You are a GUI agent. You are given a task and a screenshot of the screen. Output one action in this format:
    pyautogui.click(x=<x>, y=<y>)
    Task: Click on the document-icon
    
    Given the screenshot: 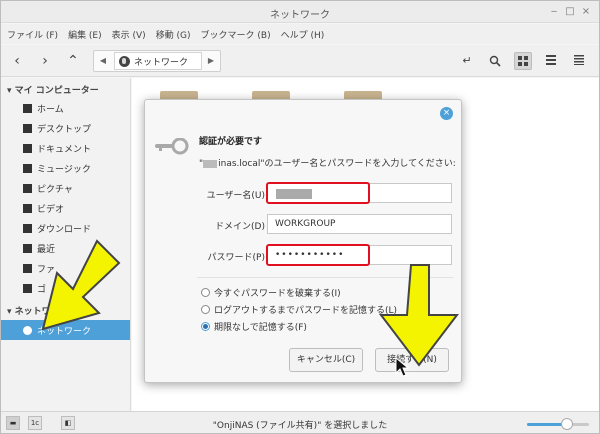 What is the action you would take?
    pyautogui.click(x=27, y=148)
    